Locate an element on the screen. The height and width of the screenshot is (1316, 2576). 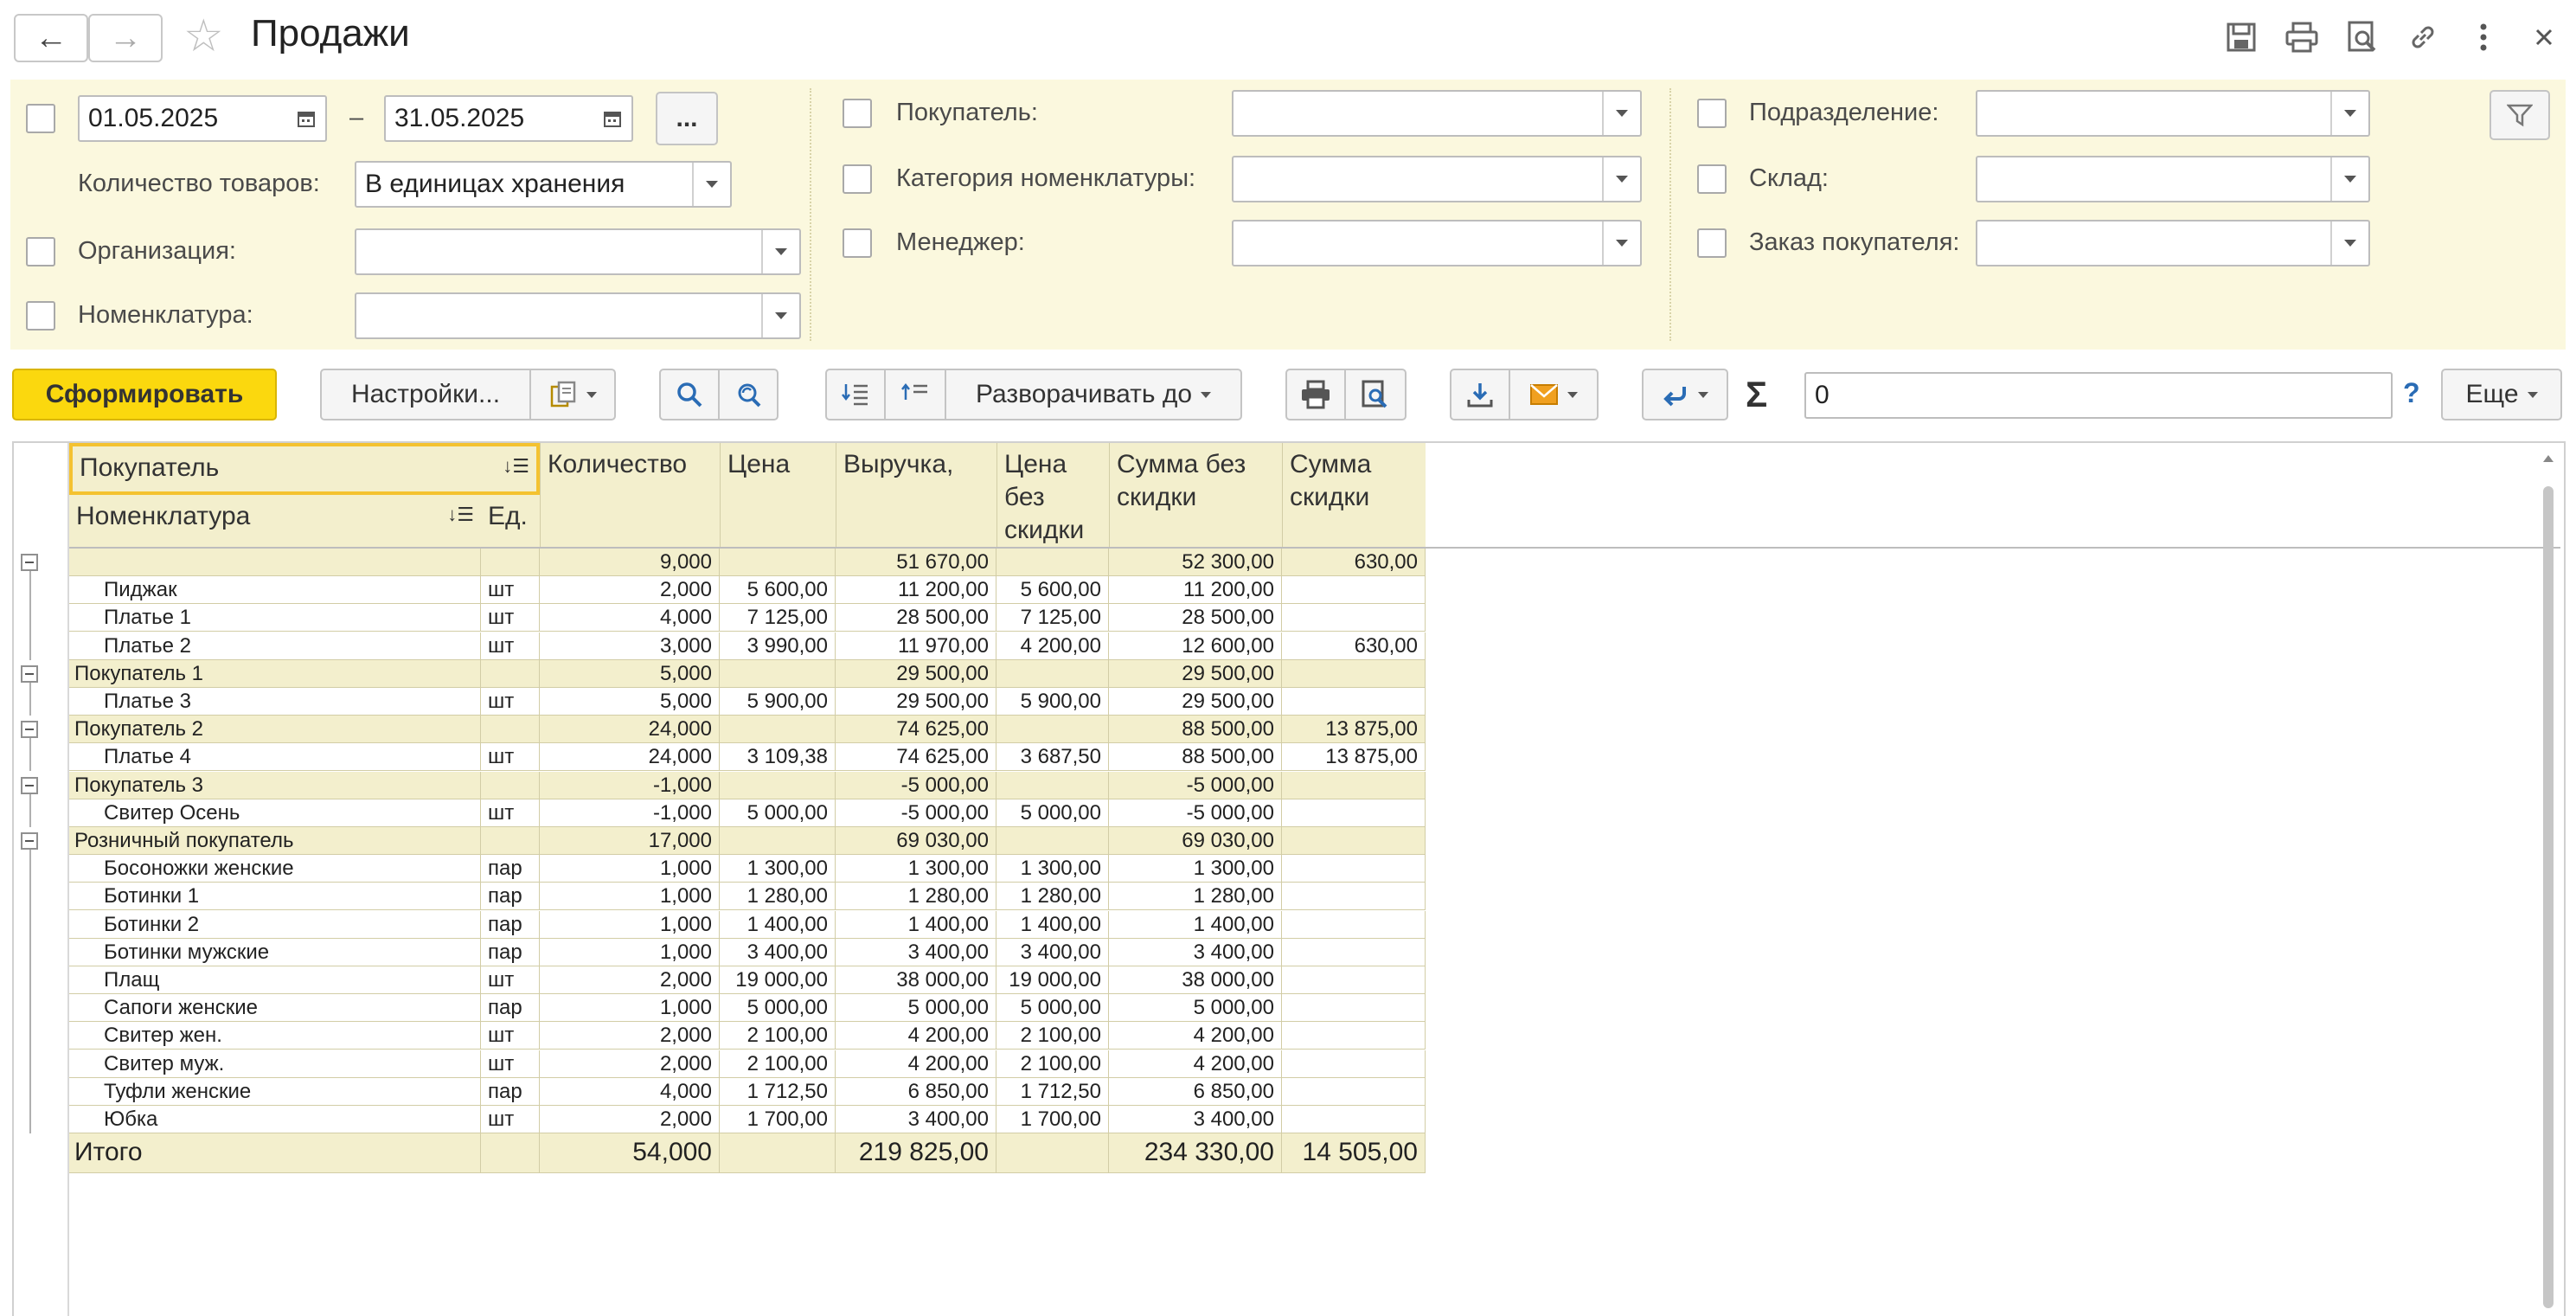
cell-unit: шт is located at coordinates (510, 757).